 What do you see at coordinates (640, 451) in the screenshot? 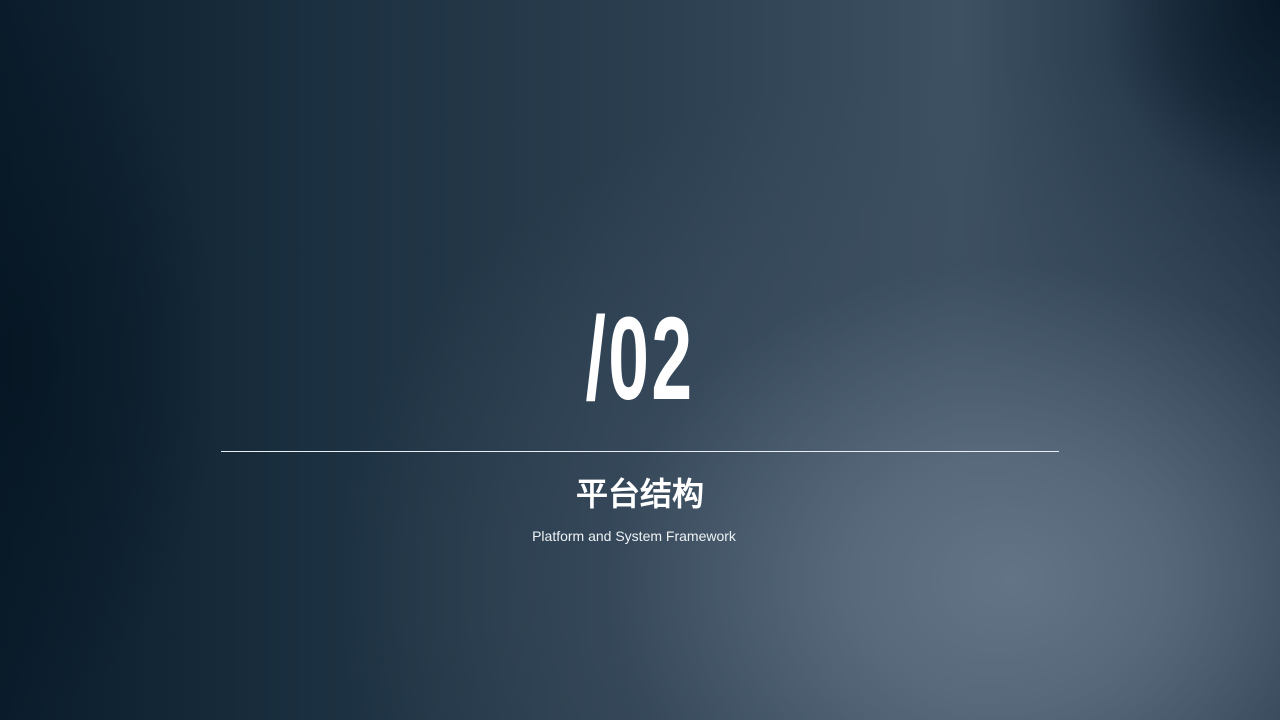
I see `divider-line` at bounding box center [640, 451].